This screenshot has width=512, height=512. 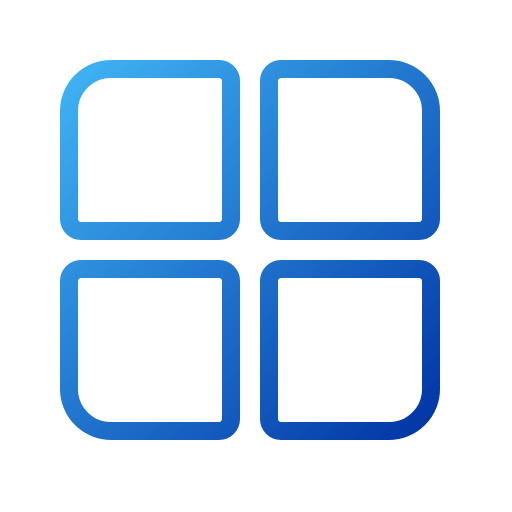 What do you see at coordinates (150, 150) in the screenshot?
I see `grid-square-top-left` at bounding box center [150, 150].